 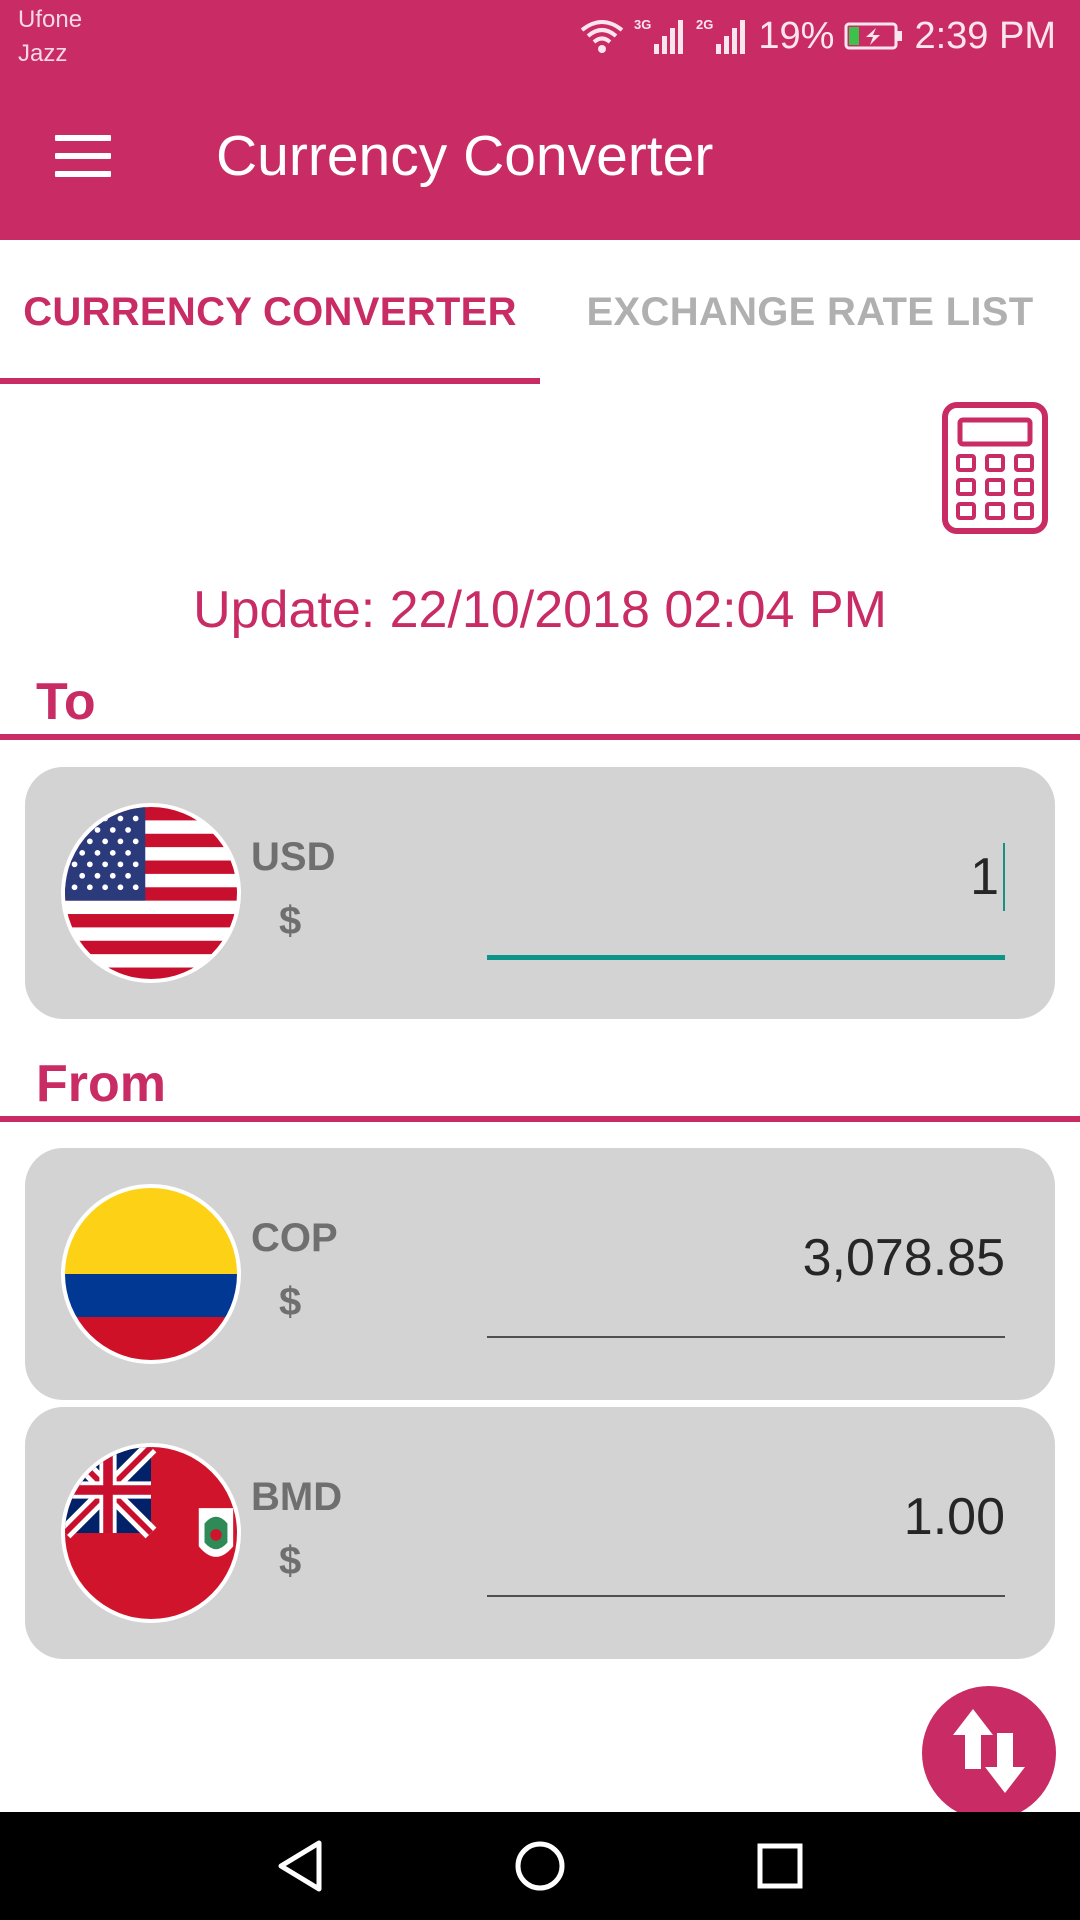 I want to click on currency-code: USD, so click(x=293, y=857).